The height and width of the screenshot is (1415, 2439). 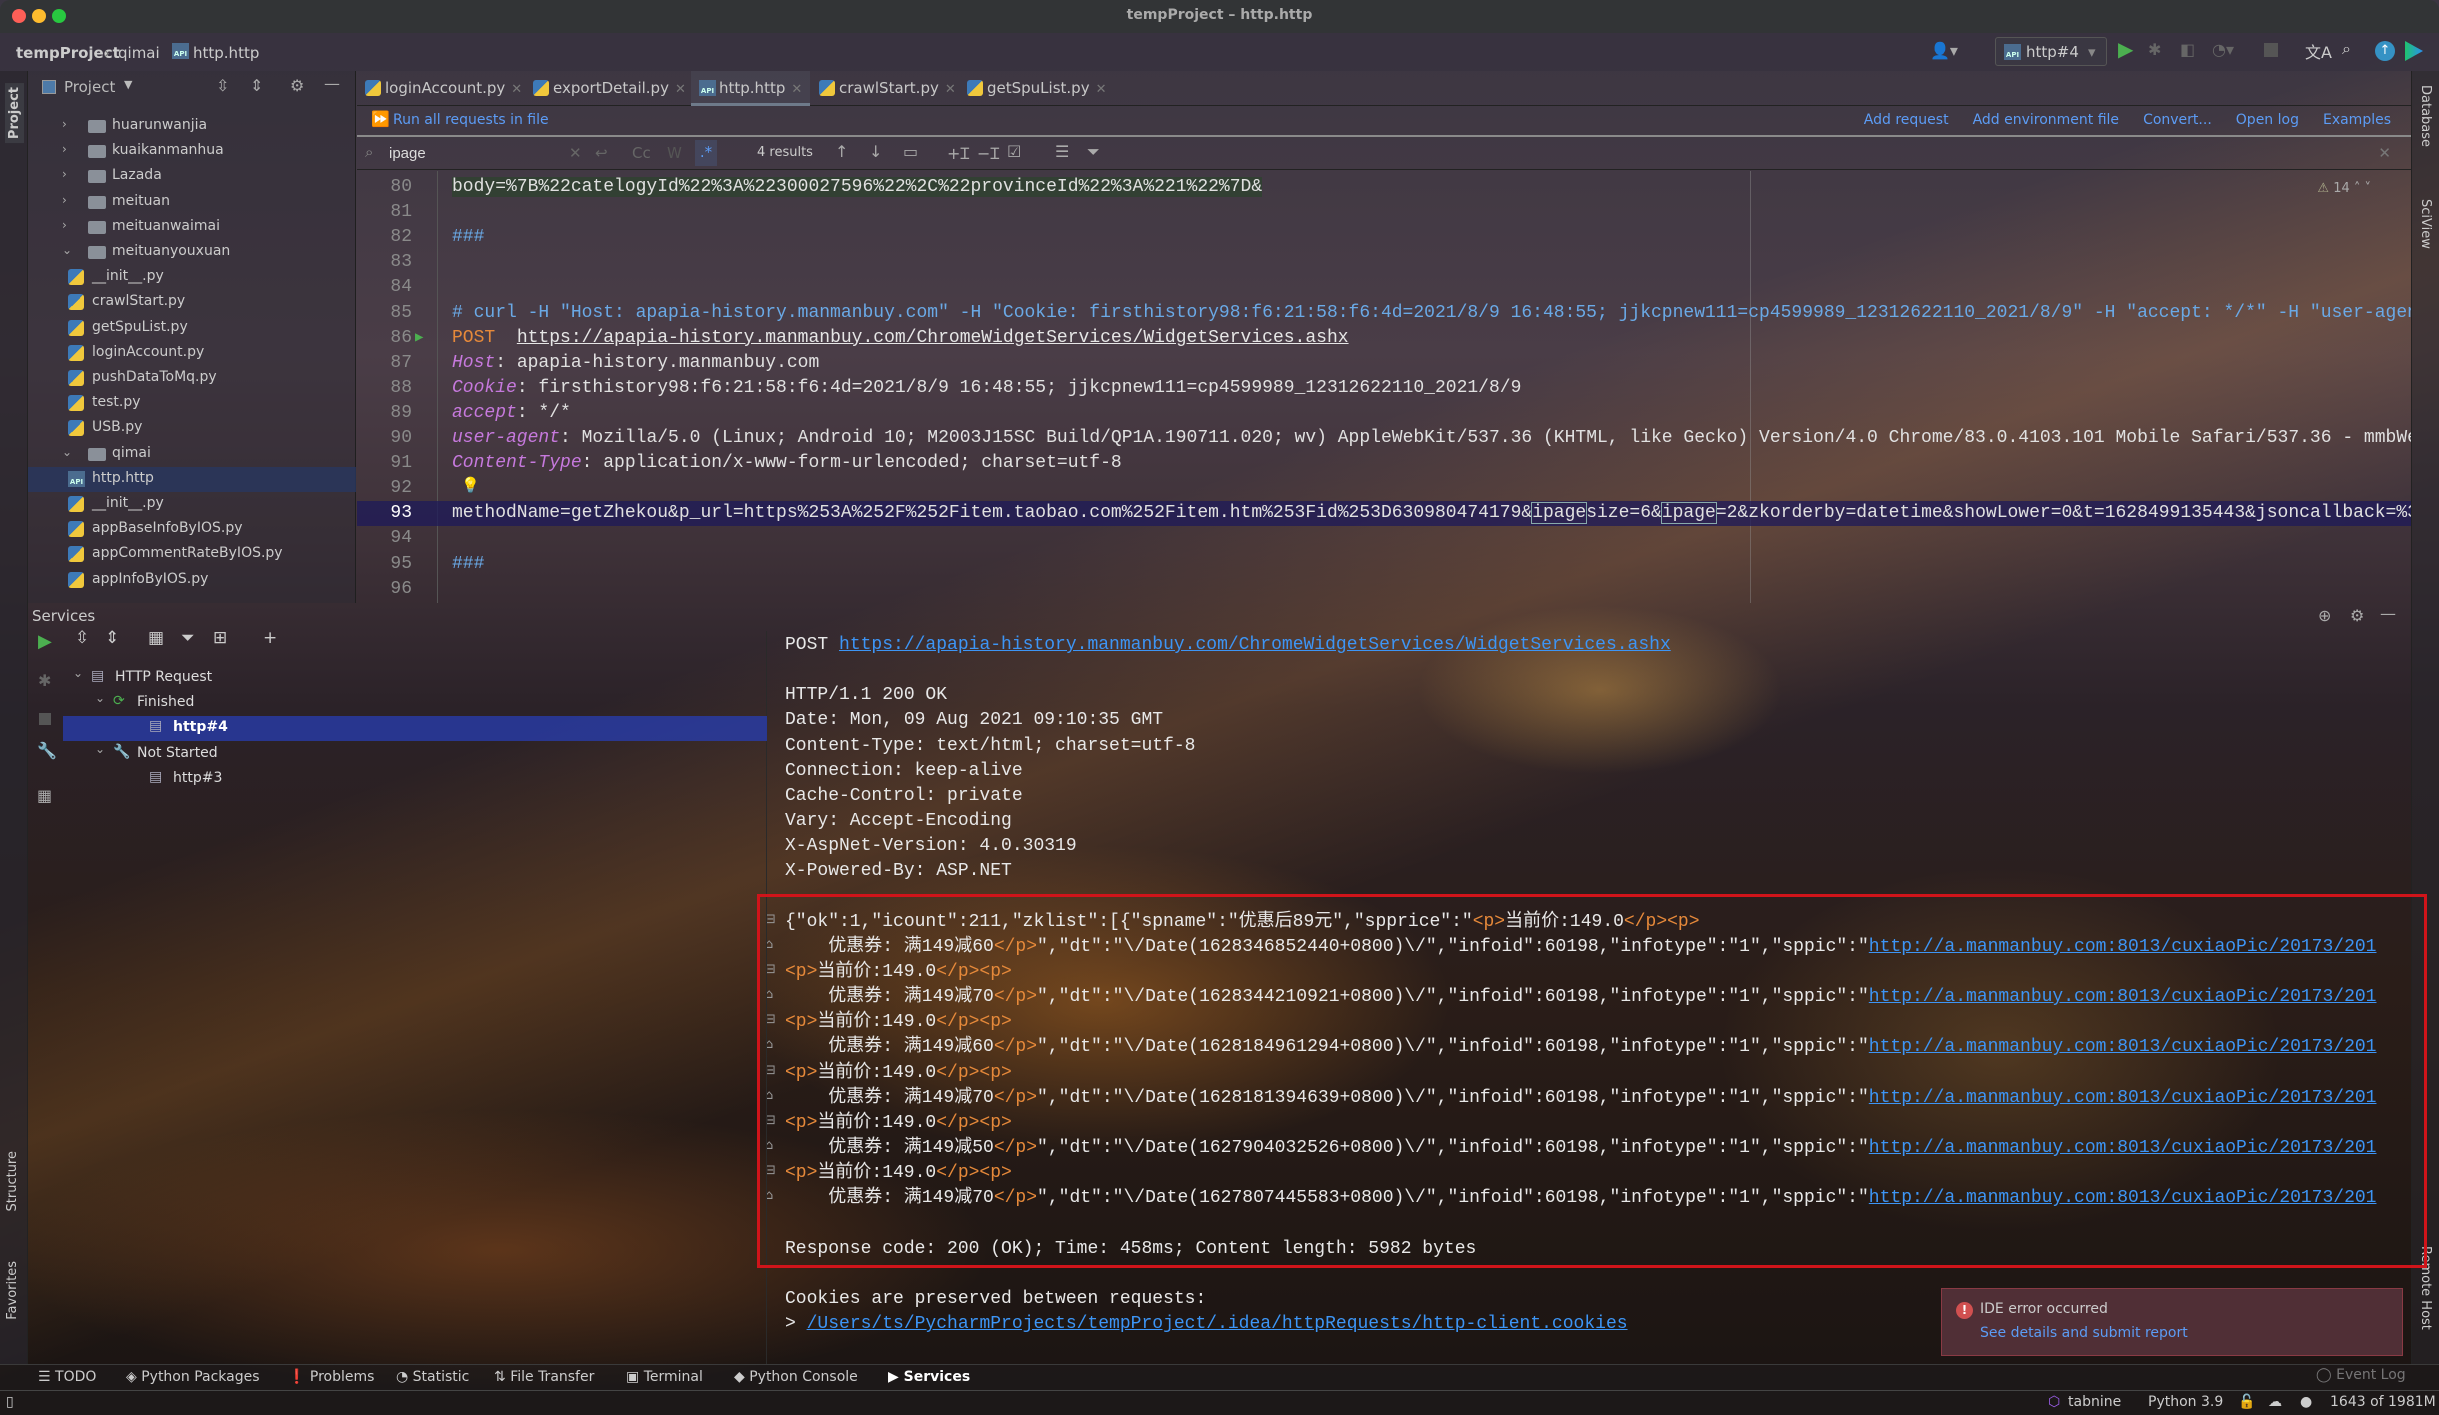 I want to click on remote-host-tool-button: Remote Host, so click(x=2425, y=1288).